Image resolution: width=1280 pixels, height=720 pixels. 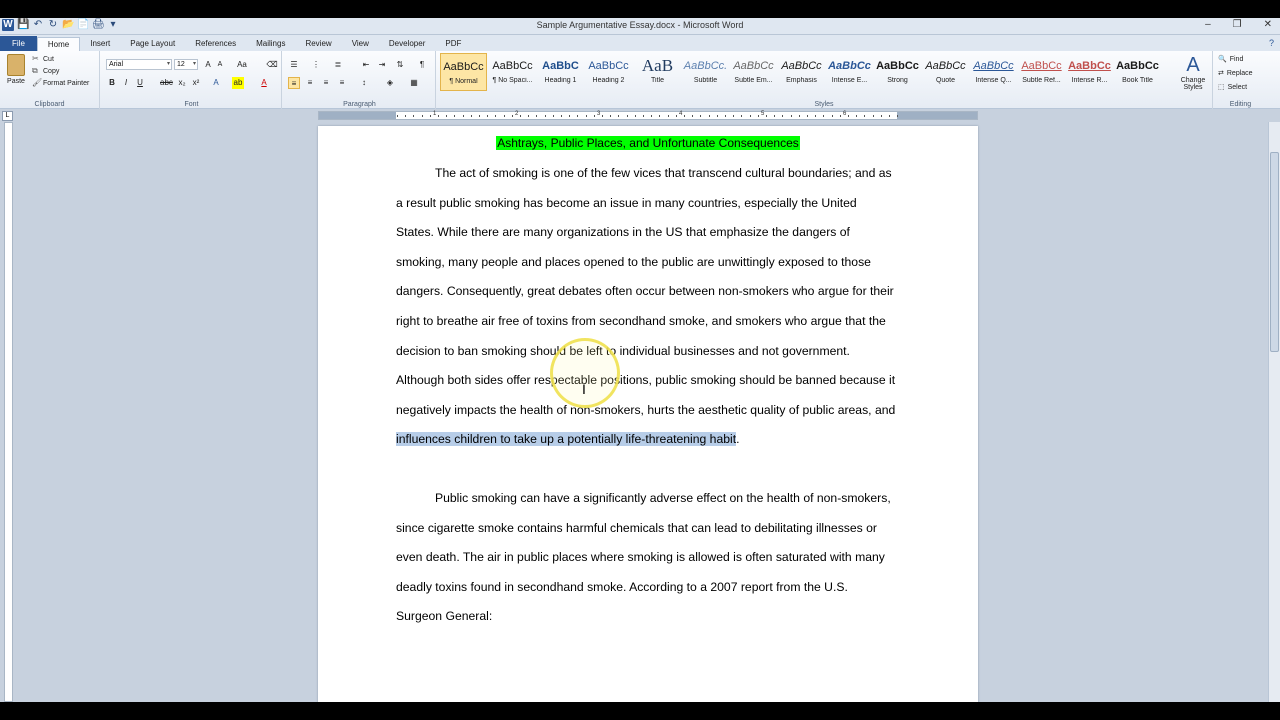 I want to click on font-group-label: Font, so click(x=191, y=104).